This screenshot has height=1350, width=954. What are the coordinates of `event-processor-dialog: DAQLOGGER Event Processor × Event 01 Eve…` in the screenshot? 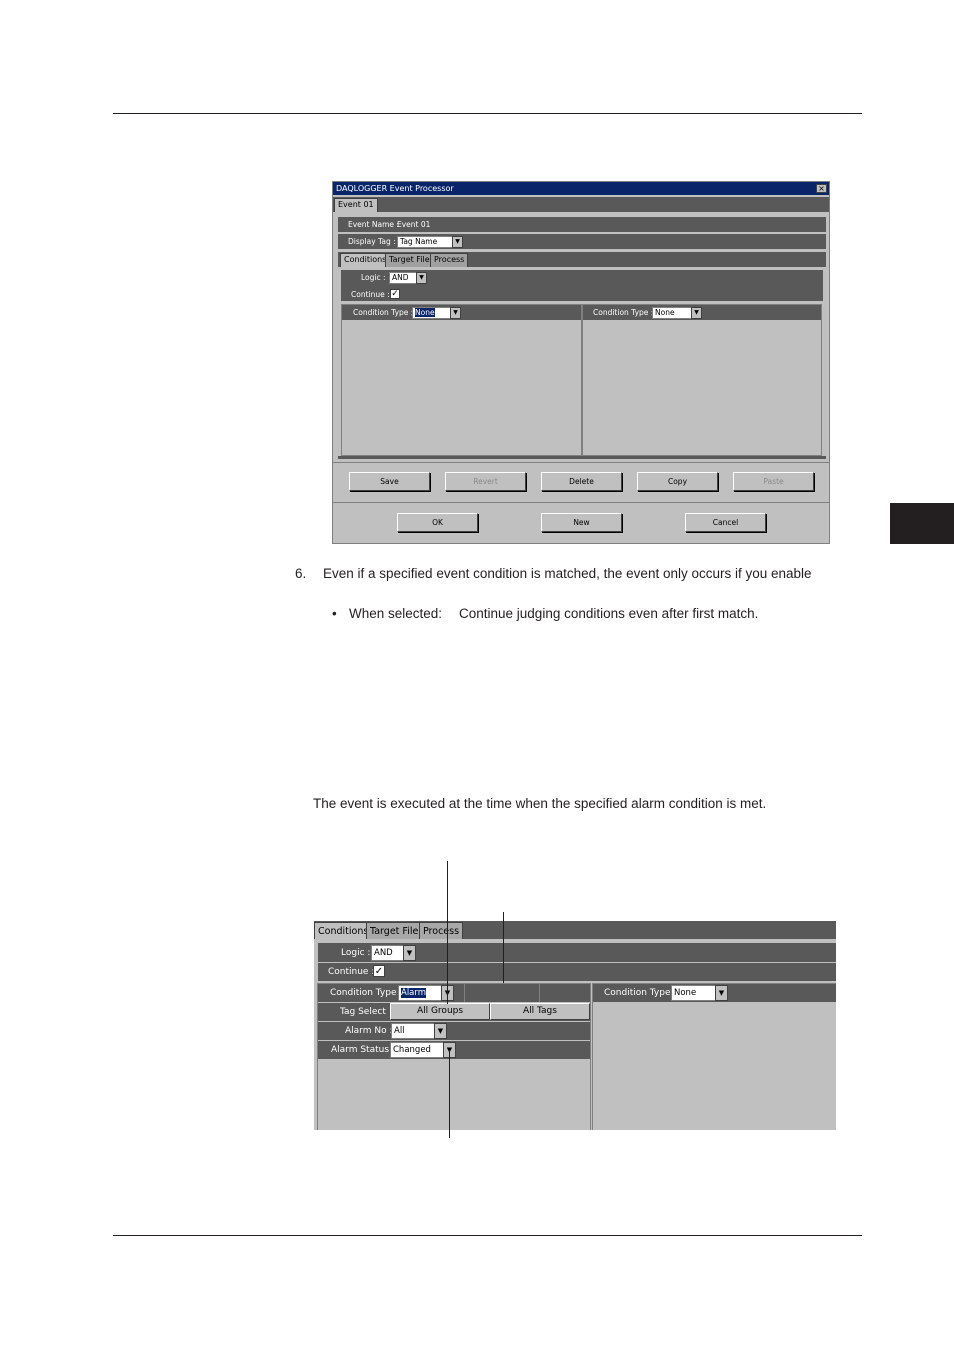 It's located at (581, 362).